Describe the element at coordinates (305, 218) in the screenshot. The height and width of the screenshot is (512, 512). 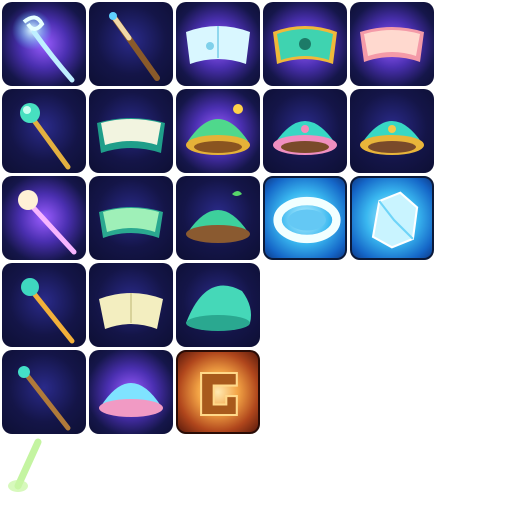
I see `ice-ring-icon` at that location.